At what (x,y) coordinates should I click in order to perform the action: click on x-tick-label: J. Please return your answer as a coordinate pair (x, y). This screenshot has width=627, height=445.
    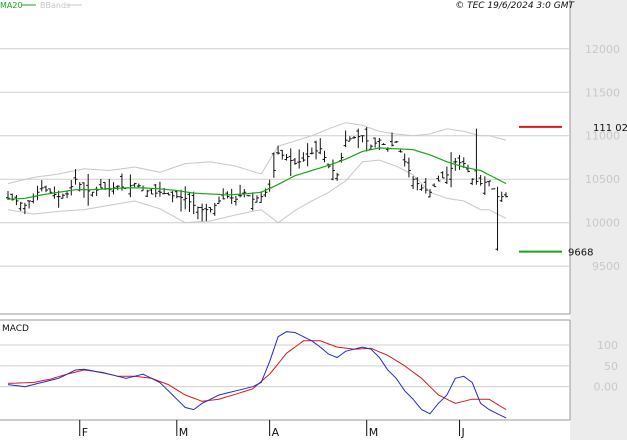
    Looking at the image, I should click on (463, 432).